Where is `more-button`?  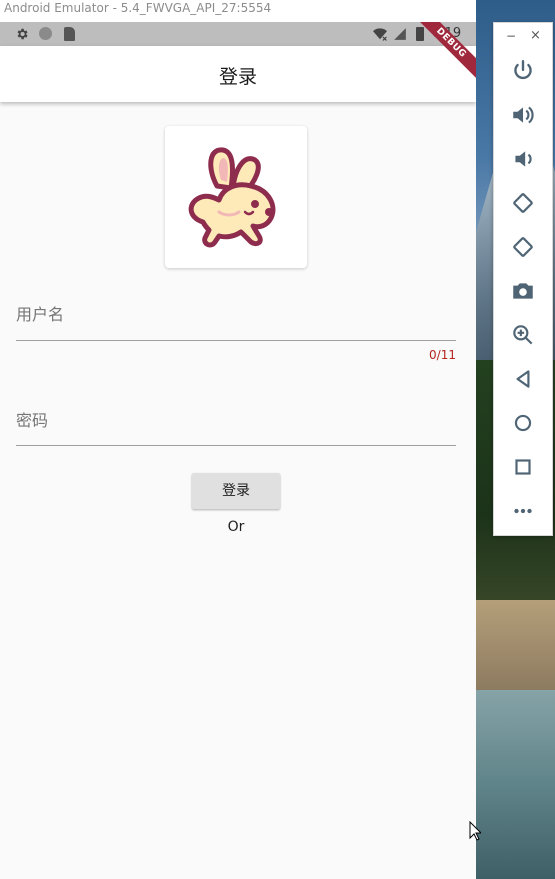 more-button is located at coordinates (523, 511).